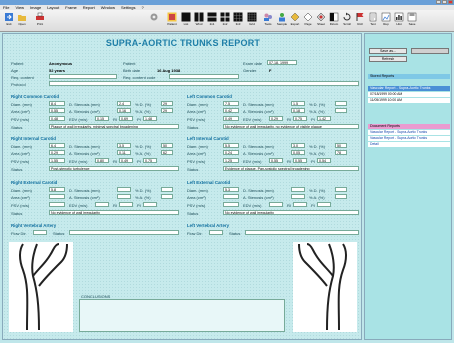 Image resolution: width=454 pixels, height=343 pixels. Describe the element at coordinates (9, 21) in the screenshot. I see `exit-tool: Exit` at that location.